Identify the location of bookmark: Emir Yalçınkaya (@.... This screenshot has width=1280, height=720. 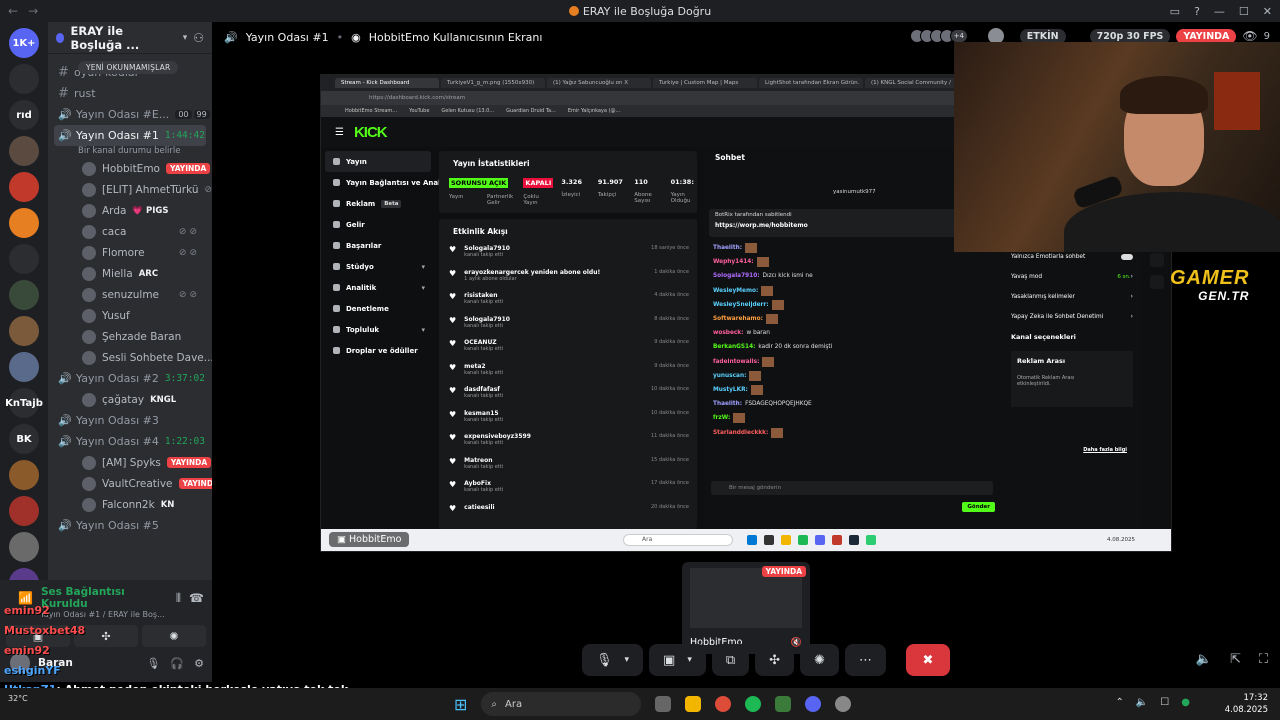
(594, 111).